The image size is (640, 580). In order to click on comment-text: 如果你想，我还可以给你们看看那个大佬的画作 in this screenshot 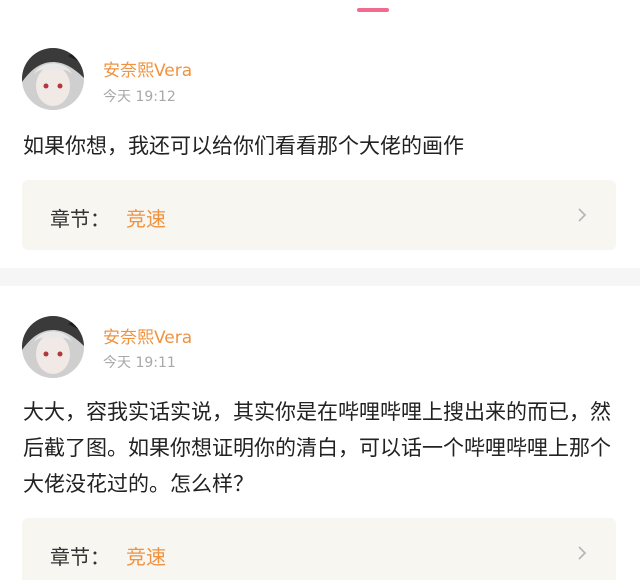, I will do `click(243, 146)`.